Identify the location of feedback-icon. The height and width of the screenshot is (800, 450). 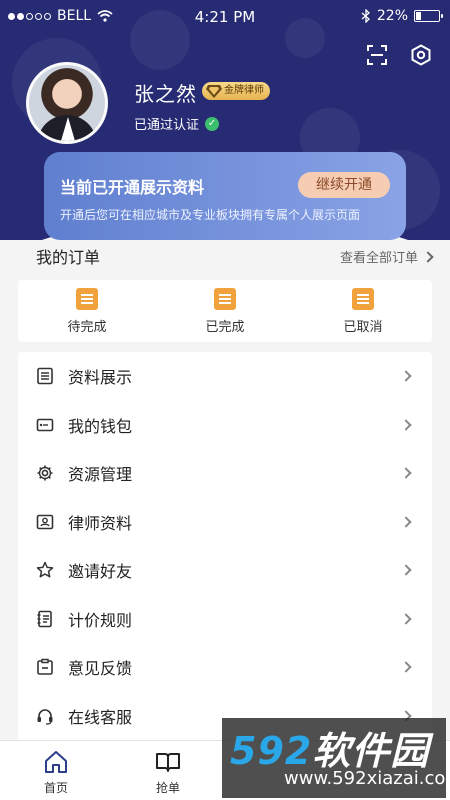
(45, 667).